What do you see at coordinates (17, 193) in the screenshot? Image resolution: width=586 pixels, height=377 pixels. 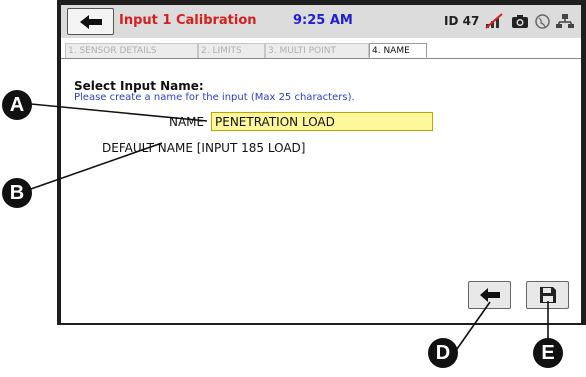 I see `callout-b: B` at bounding box center [17, 193].